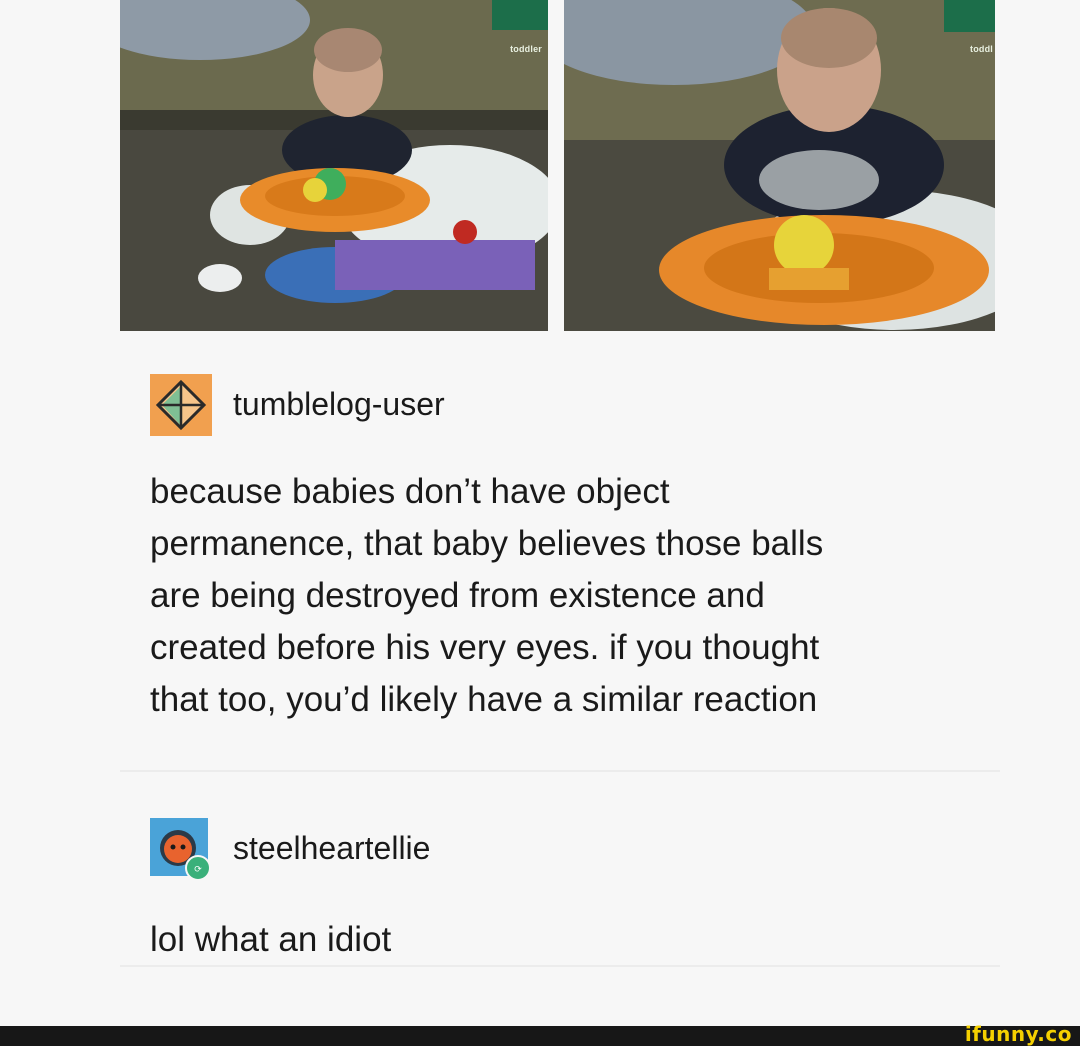 Image resolution: width=1080 pixels, height=1046 pixels. I want to click on baby-photo-left: toddler, so click(334, 165).